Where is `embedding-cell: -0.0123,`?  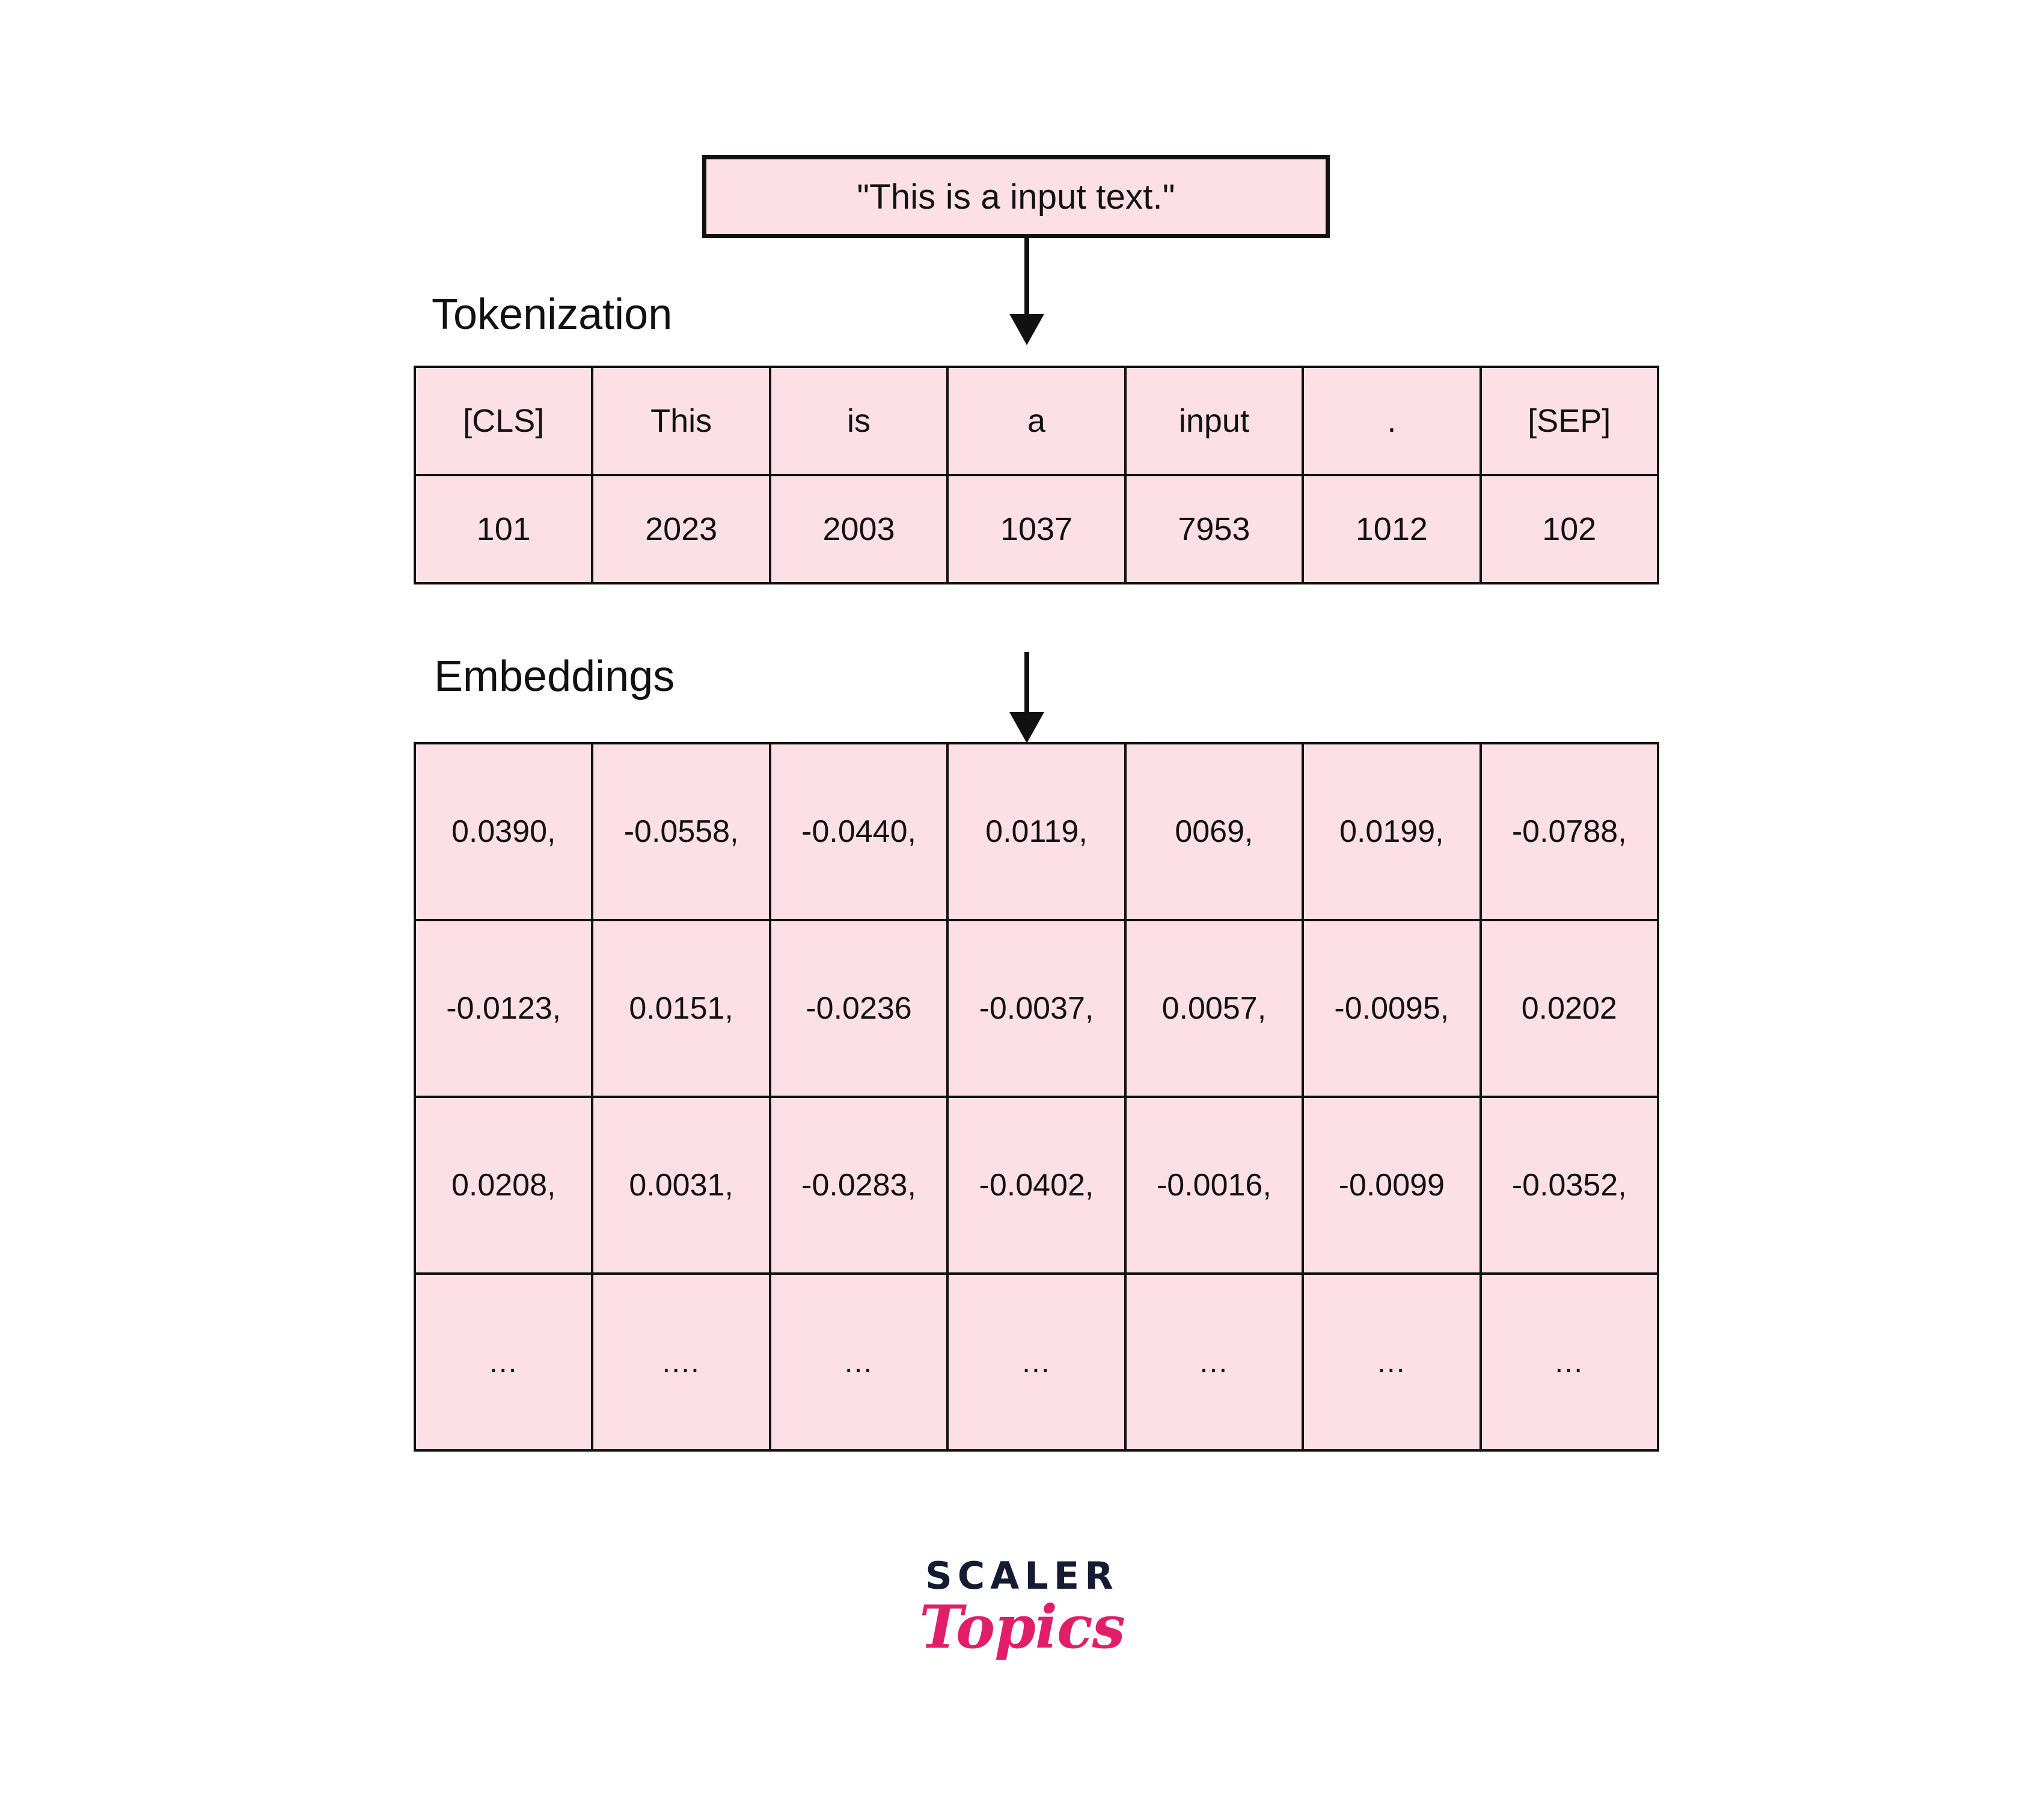
embedding-cell: -0.0123, is located at coordinates (503, 1008).